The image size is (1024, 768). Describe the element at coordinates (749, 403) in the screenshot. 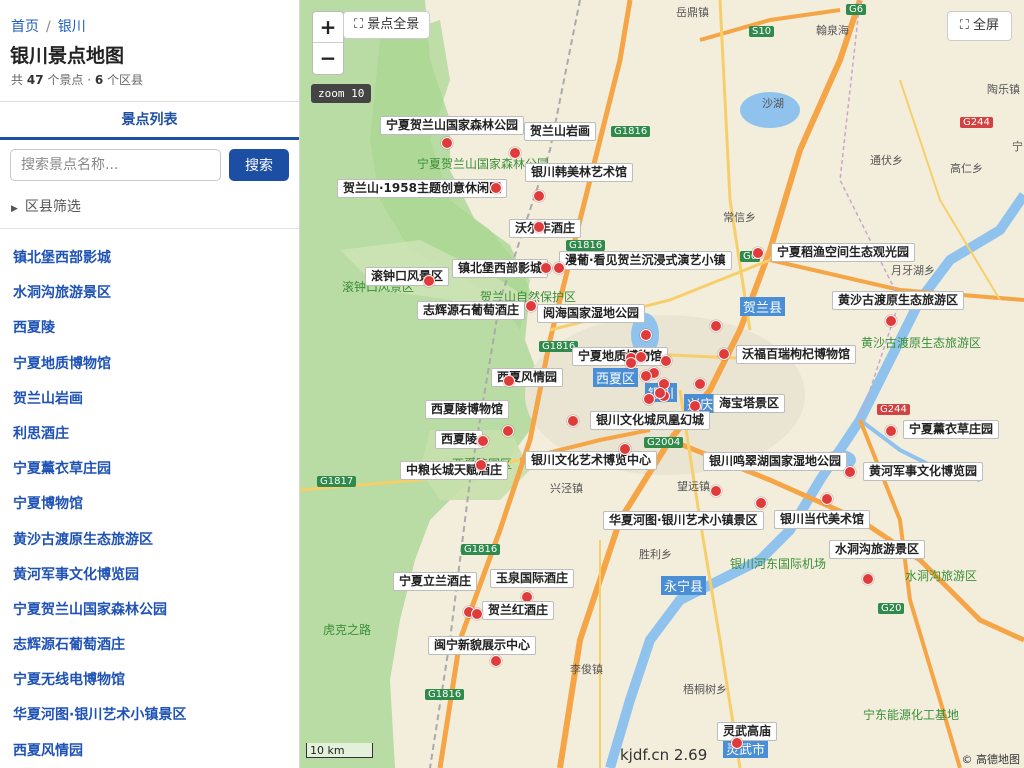

I see `marker-label: 海宝塔景区` at that location.